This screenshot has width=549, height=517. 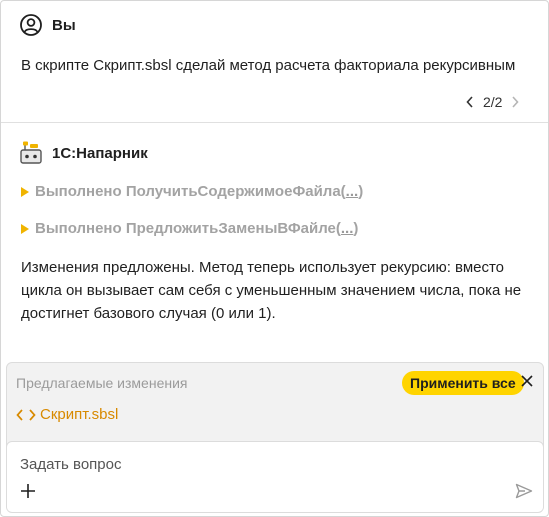 I want to click on assistant-name: 1С:Напарник, so click(x=100, y=153).